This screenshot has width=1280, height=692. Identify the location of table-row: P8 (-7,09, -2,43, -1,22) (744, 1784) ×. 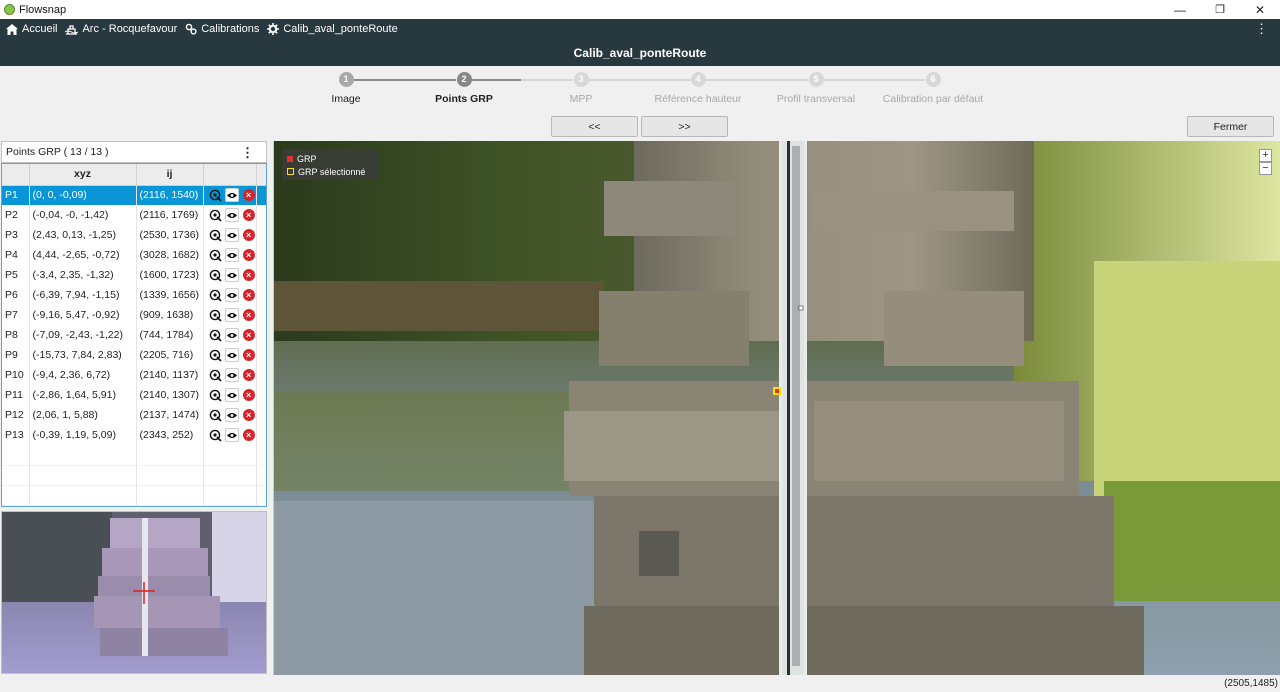
(134, 335).